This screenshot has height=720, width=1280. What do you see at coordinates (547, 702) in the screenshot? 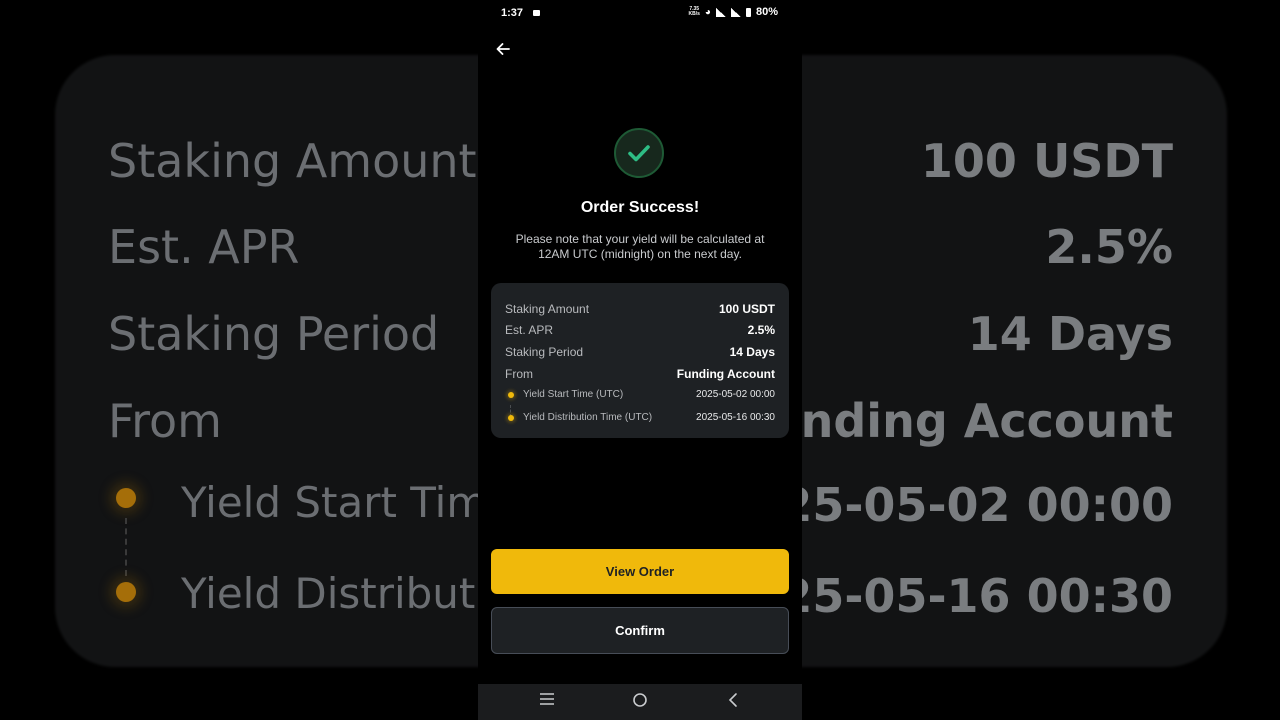
I see `recents-menu-icon` at bounding box center [547, 702].